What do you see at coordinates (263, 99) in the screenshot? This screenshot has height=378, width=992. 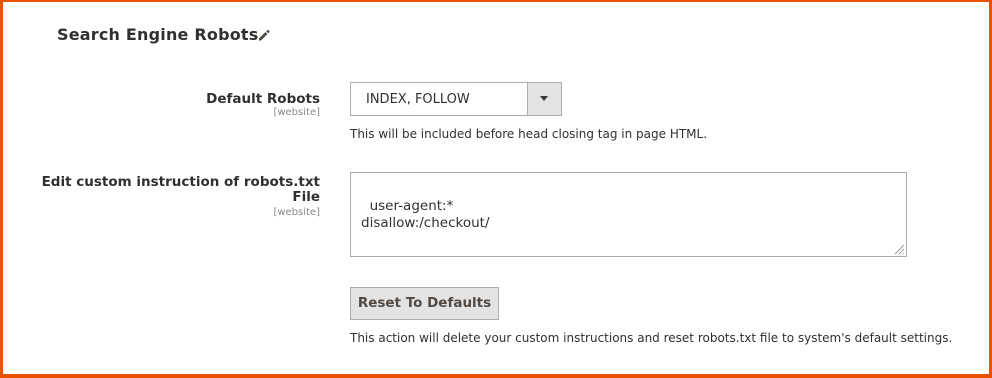 I see `default-robots-label: Default Robots` at bounding box center [263, 99].